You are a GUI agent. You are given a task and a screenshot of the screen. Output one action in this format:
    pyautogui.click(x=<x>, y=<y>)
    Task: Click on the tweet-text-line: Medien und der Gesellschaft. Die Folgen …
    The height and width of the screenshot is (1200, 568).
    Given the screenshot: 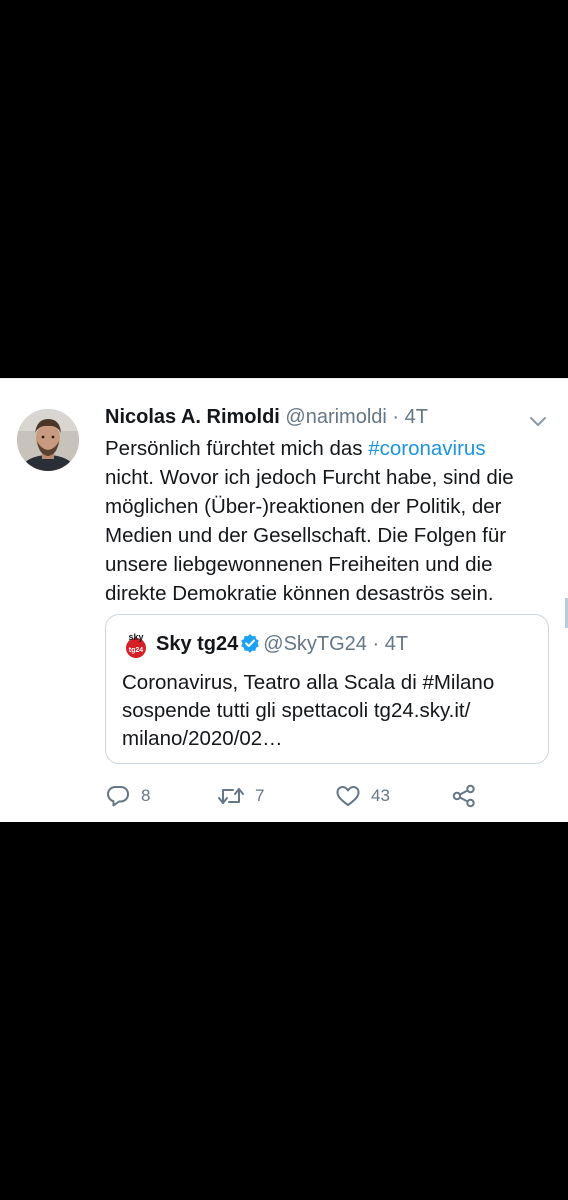 What is the action you would take?
    pyautogui.click(x=306, y=535)
    